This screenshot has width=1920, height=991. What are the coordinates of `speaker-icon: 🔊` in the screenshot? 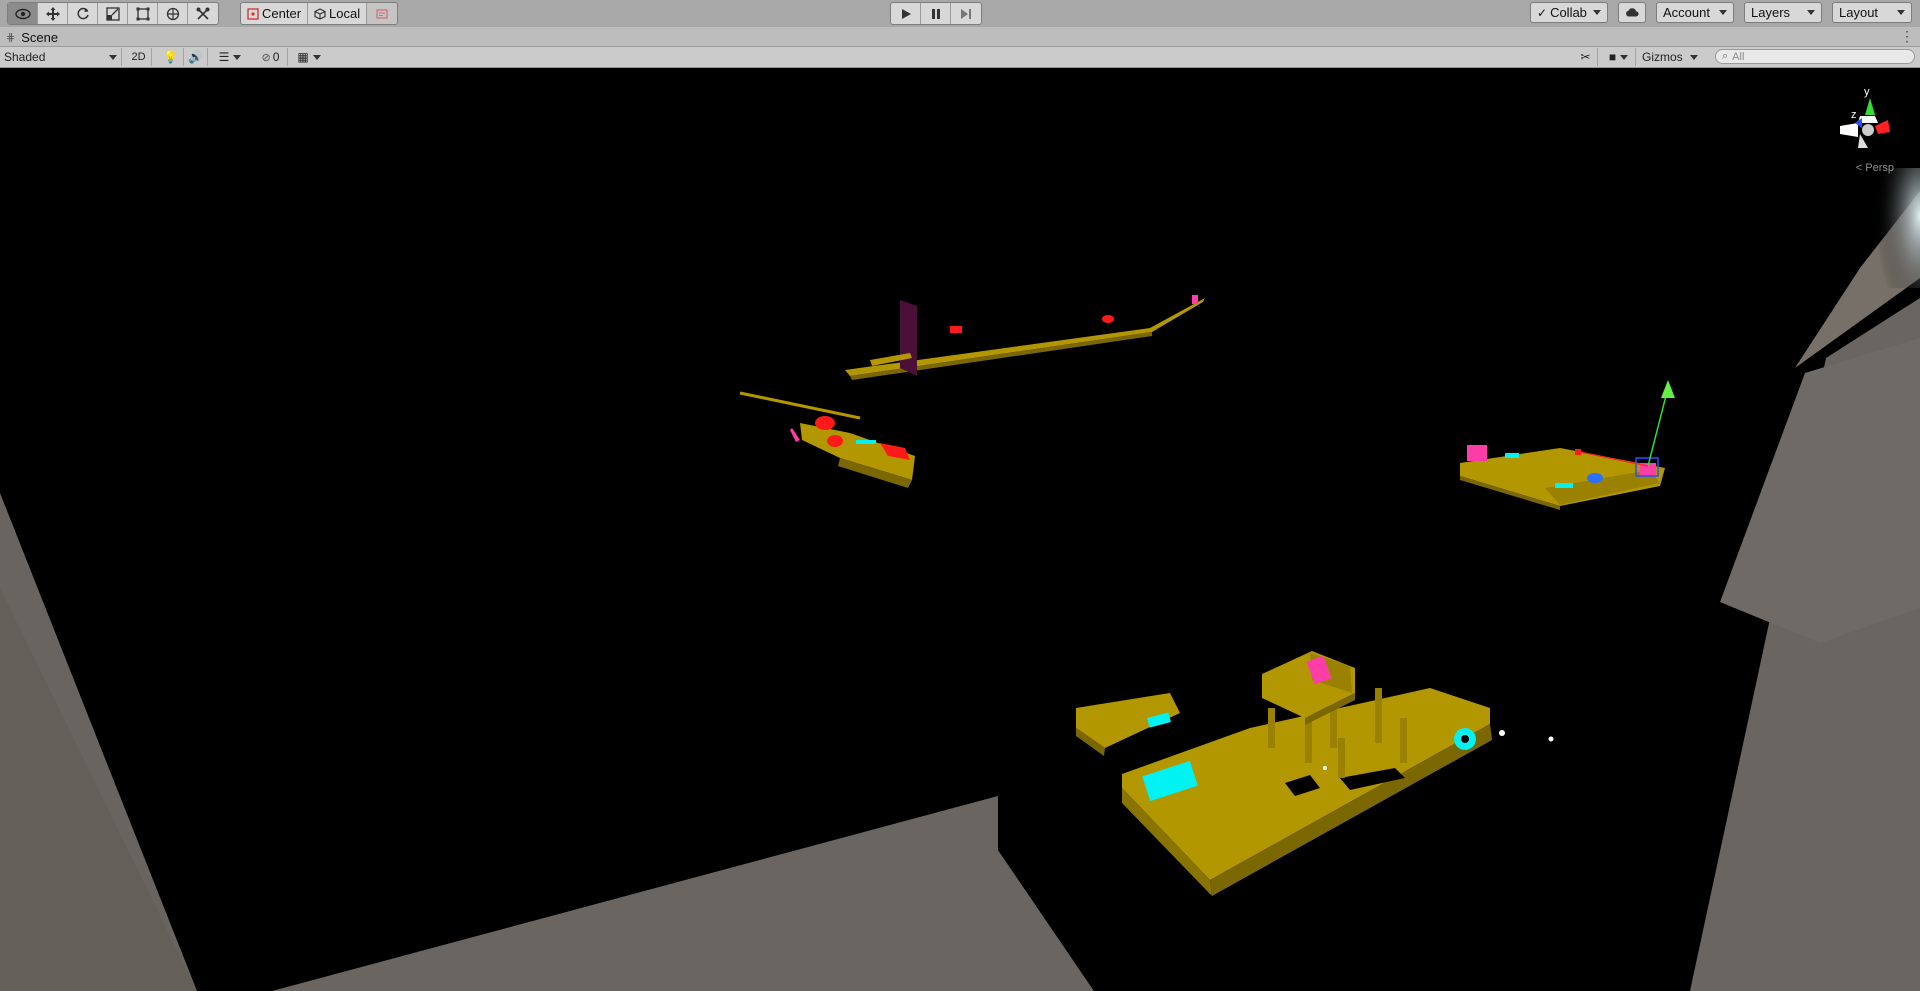 It's located at (195, 57).